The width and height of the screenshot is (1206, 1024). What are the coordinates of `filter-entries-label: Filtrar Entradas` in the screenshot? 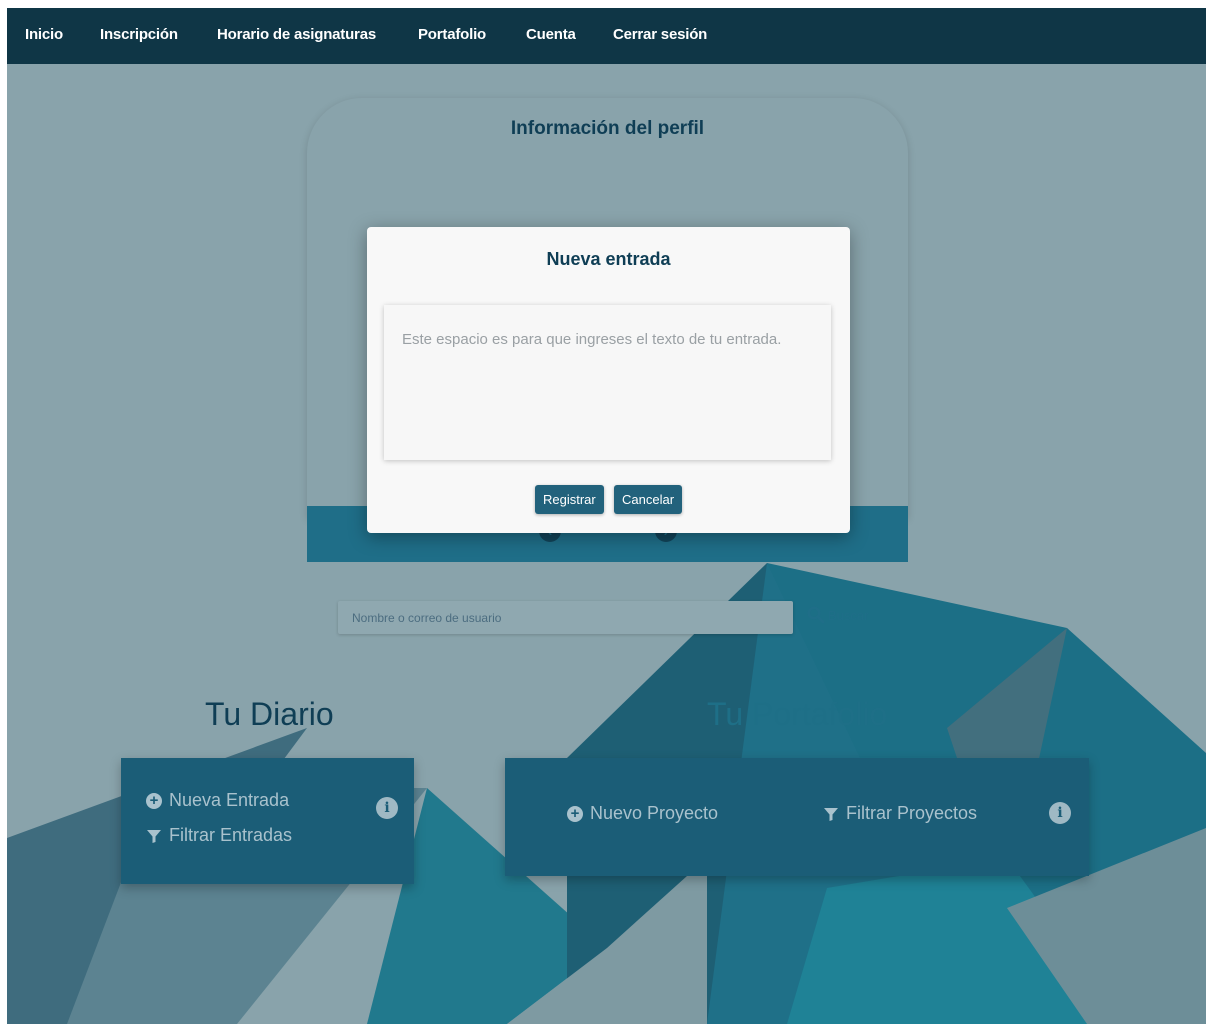 It's located at (231, 835).